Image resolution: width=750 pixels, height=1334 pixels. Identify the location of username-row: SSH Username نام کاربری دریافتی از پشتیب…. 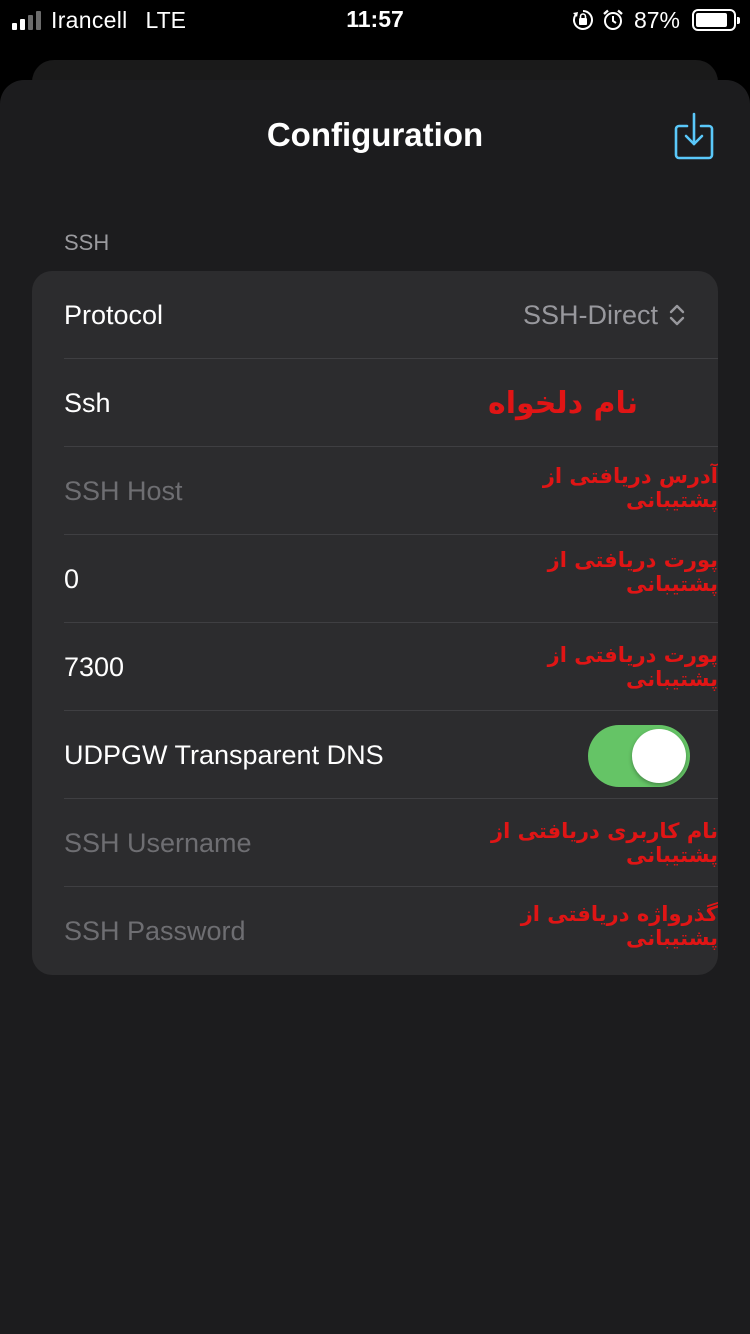
(391, 843).